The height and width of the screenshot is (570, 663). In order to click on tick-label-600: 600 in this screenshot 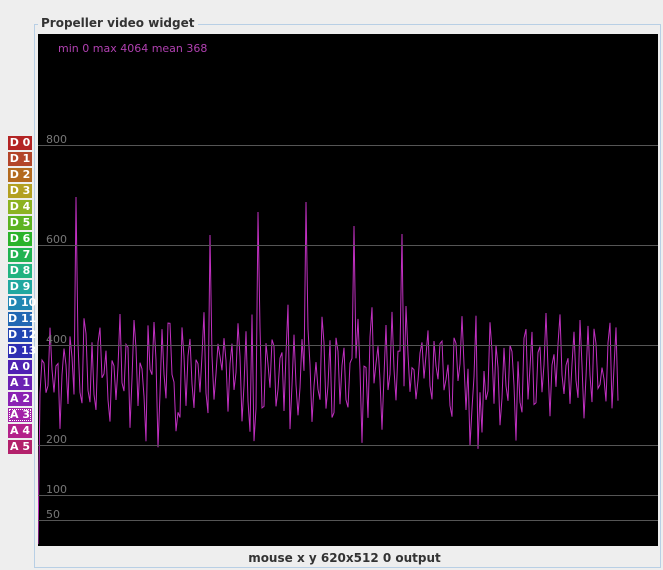, I will do `click(56, 239)`.